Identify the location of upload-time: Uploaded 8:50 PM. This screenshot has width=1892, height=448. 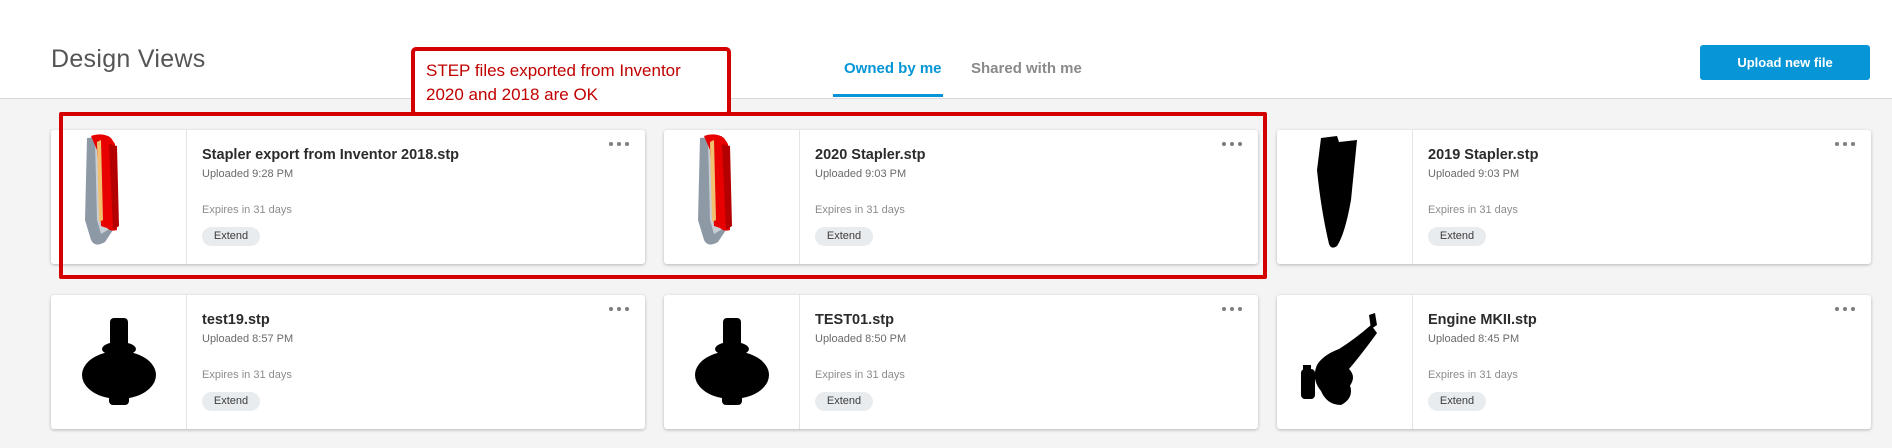
(861, 339).